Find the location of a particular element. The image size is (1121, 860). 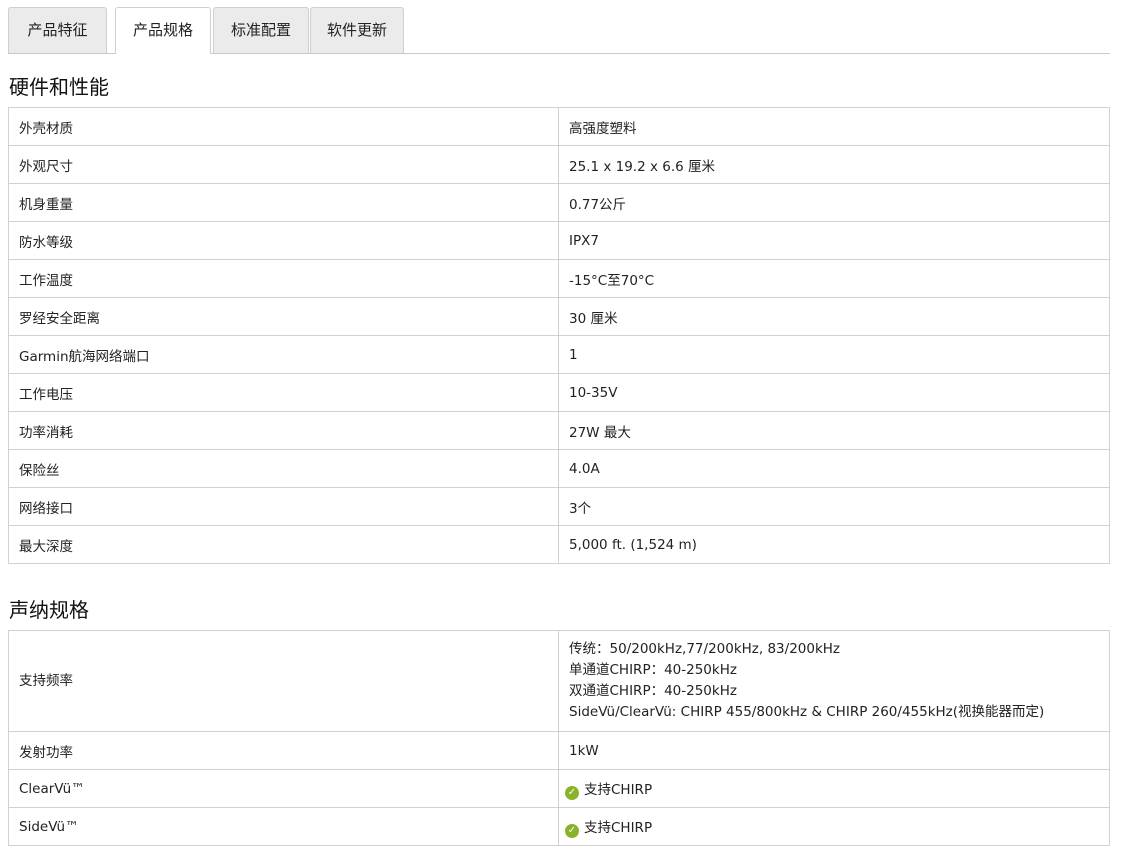

spec-key: 最大深度 is located at coordinates (283, 544).